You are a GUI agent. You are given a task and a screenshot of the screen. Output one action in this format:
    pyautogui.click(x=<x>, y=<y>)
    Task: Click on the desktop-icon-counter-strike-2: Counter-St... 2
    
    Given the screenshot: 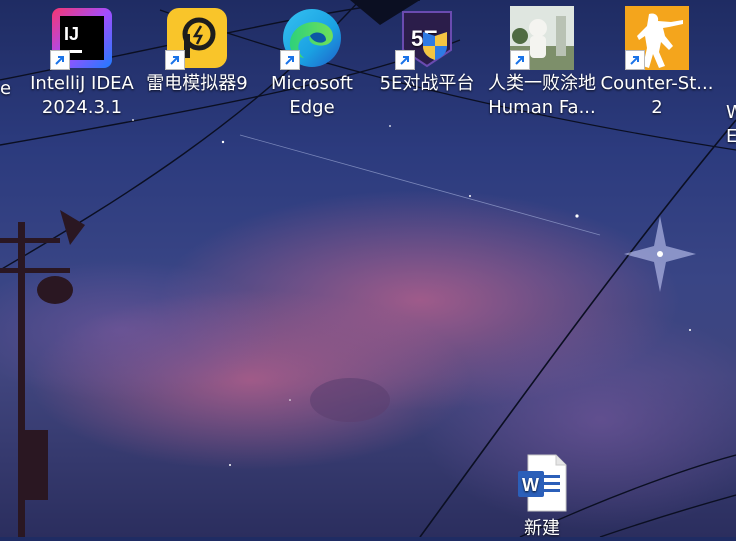 What is the action you would take?
    pyautogui.click(x=657, y=60)
    